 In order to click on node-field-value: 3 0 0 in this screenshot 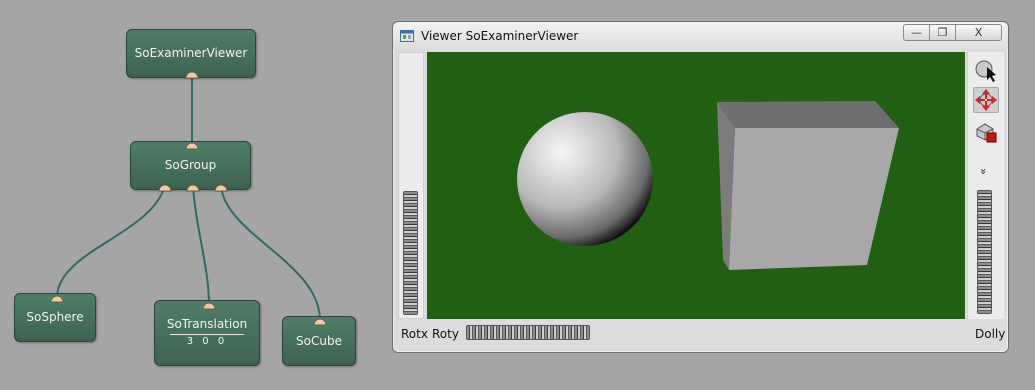, I will do `click(207, 340)`.